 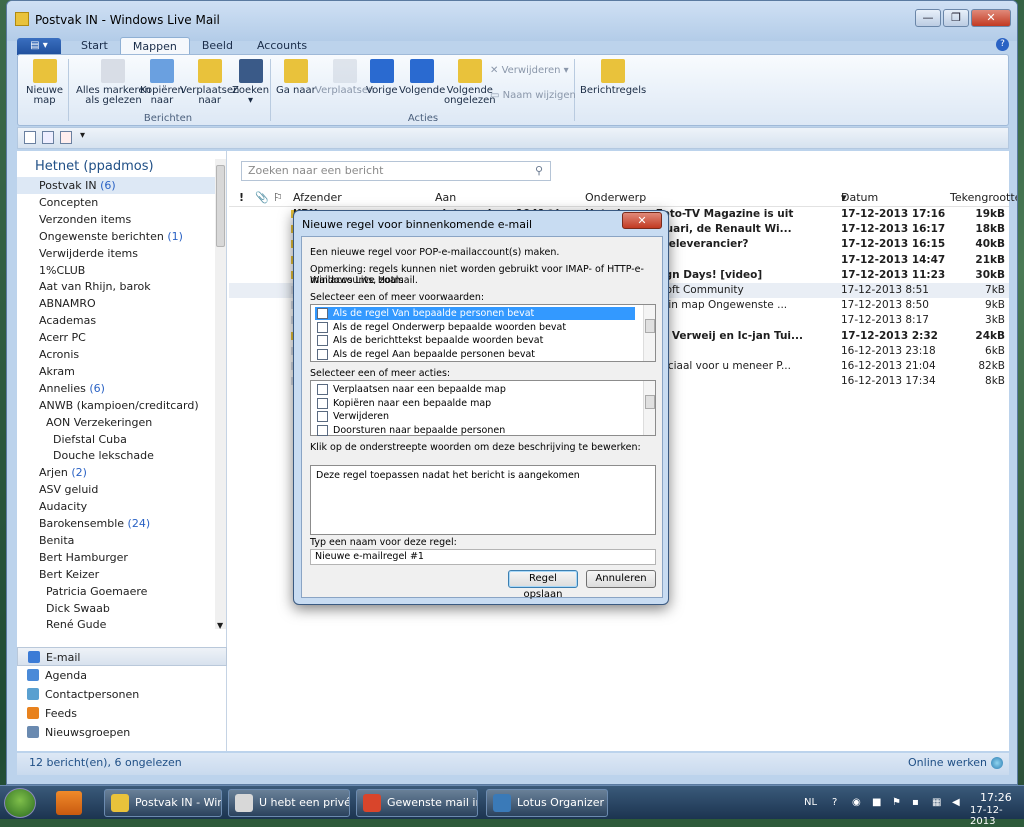 What do you see at coordinates (996, 797) in the screenshot?
I see `clock-time: 17:26` at bounding box center [996, 797].